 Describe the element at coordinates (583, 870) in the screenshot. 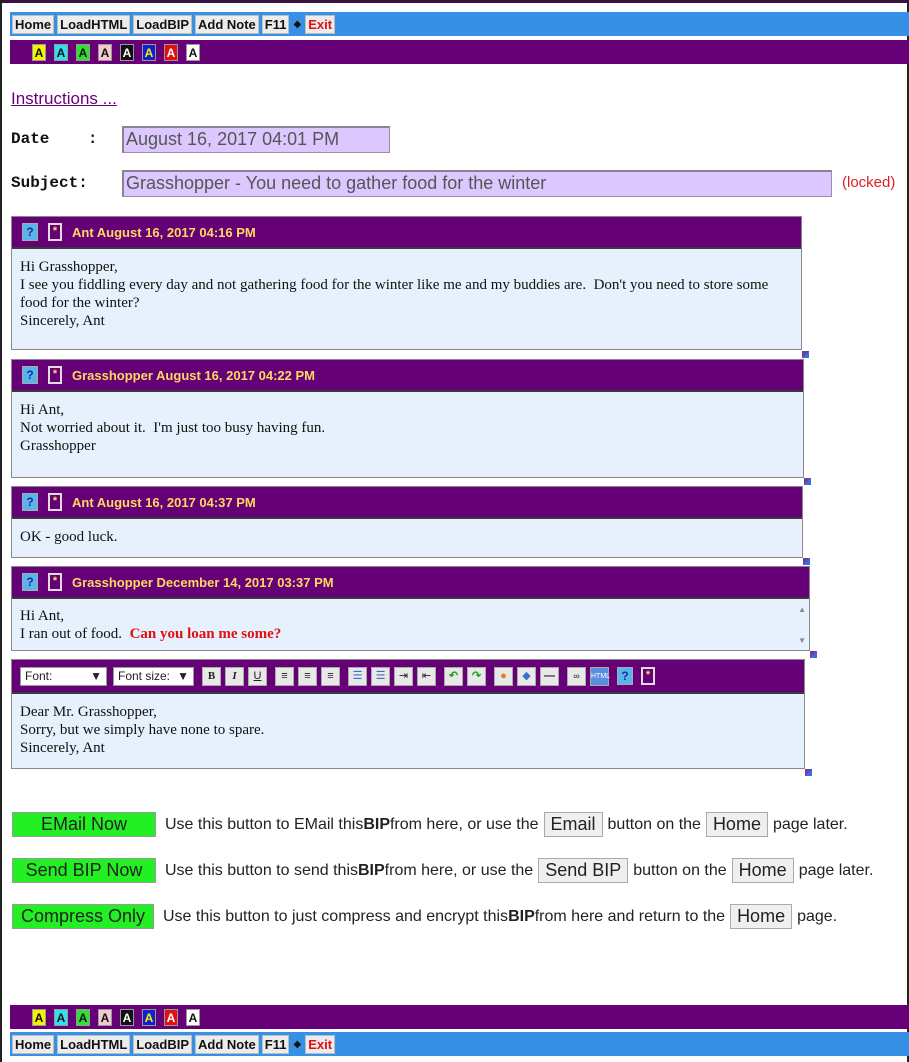

I see `send-bip-inline-button: Send BIP` at that location.